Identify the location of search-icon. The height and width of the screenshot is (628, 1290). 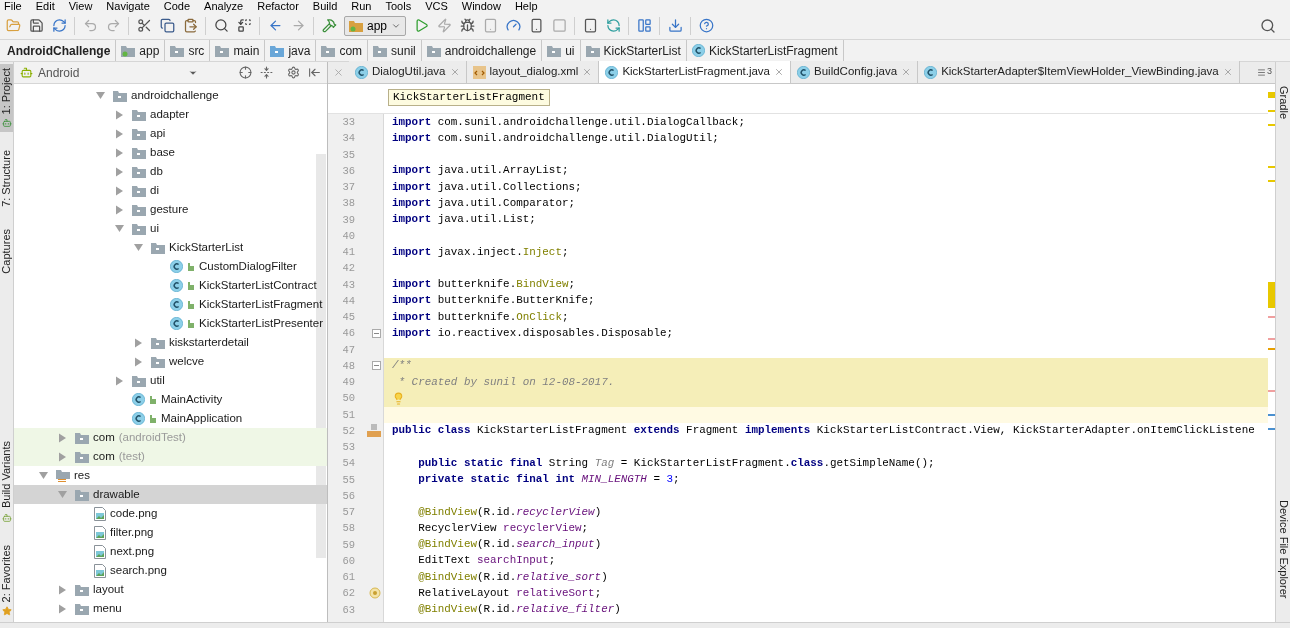
(1268, 25).